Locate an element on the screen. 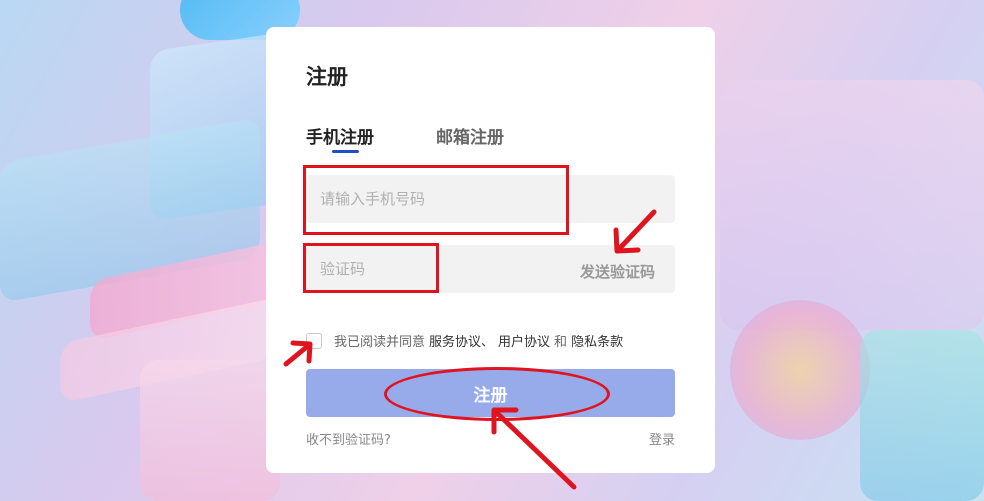 This screenshot has height=501, width=984. agreement-row: 我已阅读并同意 服务协议、 用户协议 和 隐私条款 is located at coordinates (466, 340).